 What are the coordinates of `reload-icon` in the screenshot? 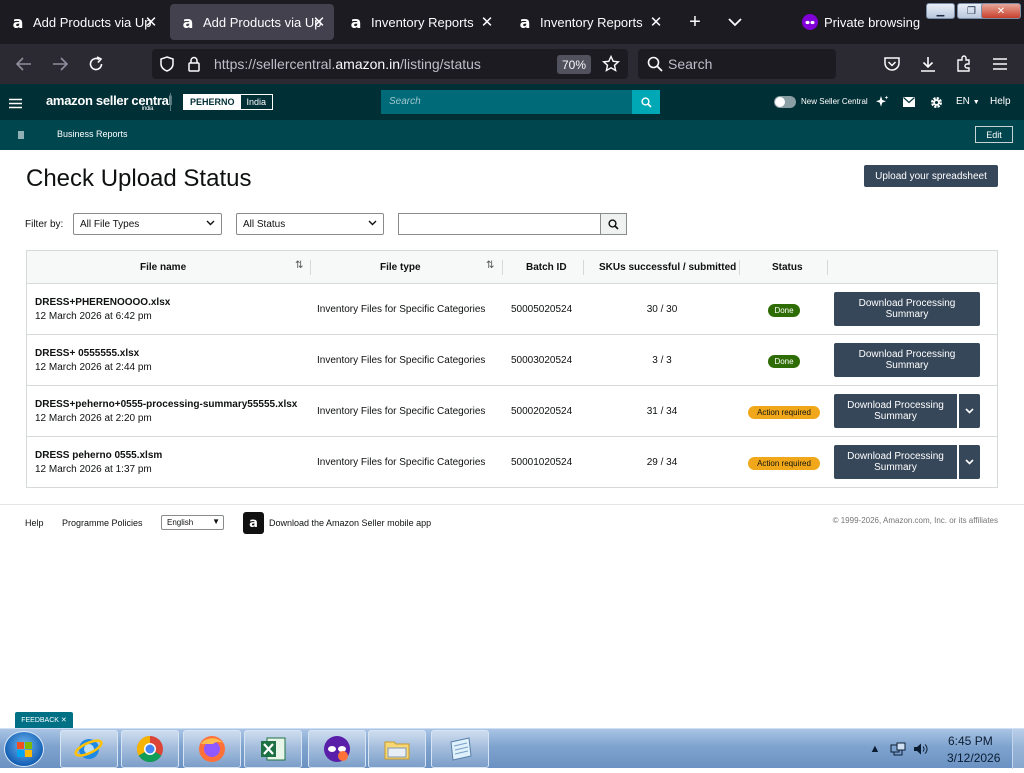 It's located at (96, 63).